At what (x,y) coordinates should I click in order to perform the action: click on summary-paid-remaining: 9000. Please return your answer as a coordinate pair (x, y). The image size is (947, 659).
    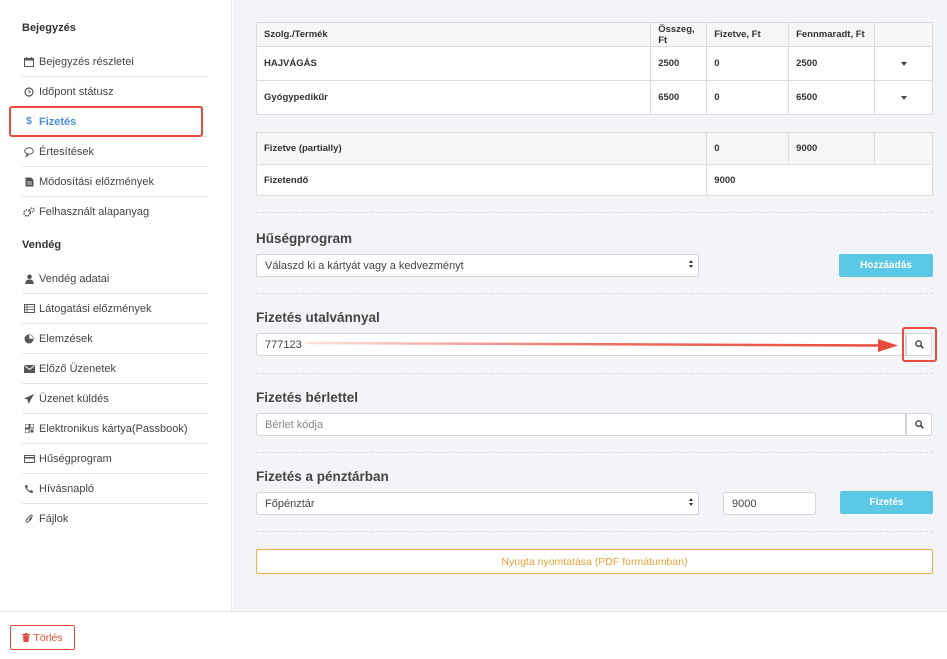
    Looking at the image, I should click on (832, 148).